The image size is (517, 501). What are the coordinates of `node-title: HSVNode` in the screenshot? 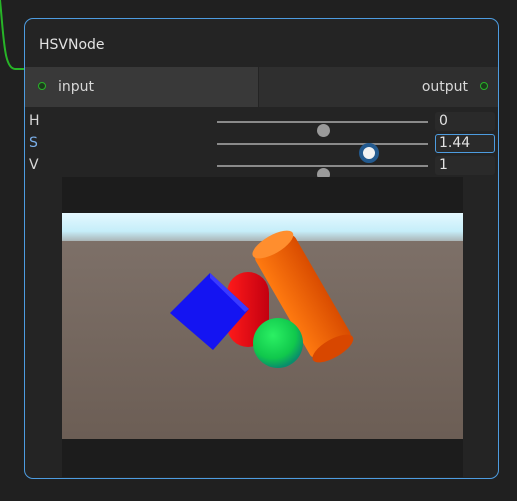 It's located at (72, 45).